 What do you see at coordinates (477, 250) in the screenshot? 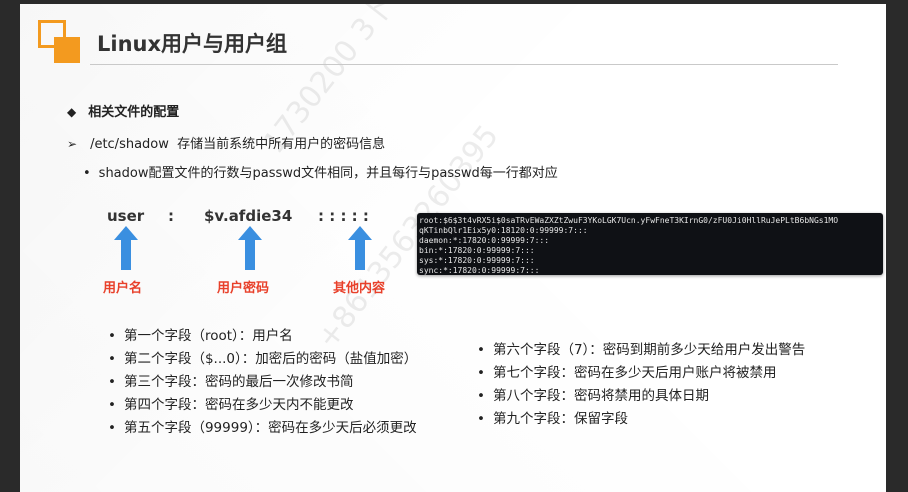
I see `terminal-line: bin:*:17820:0:99999:7:::` at bounding box center [477, 250].